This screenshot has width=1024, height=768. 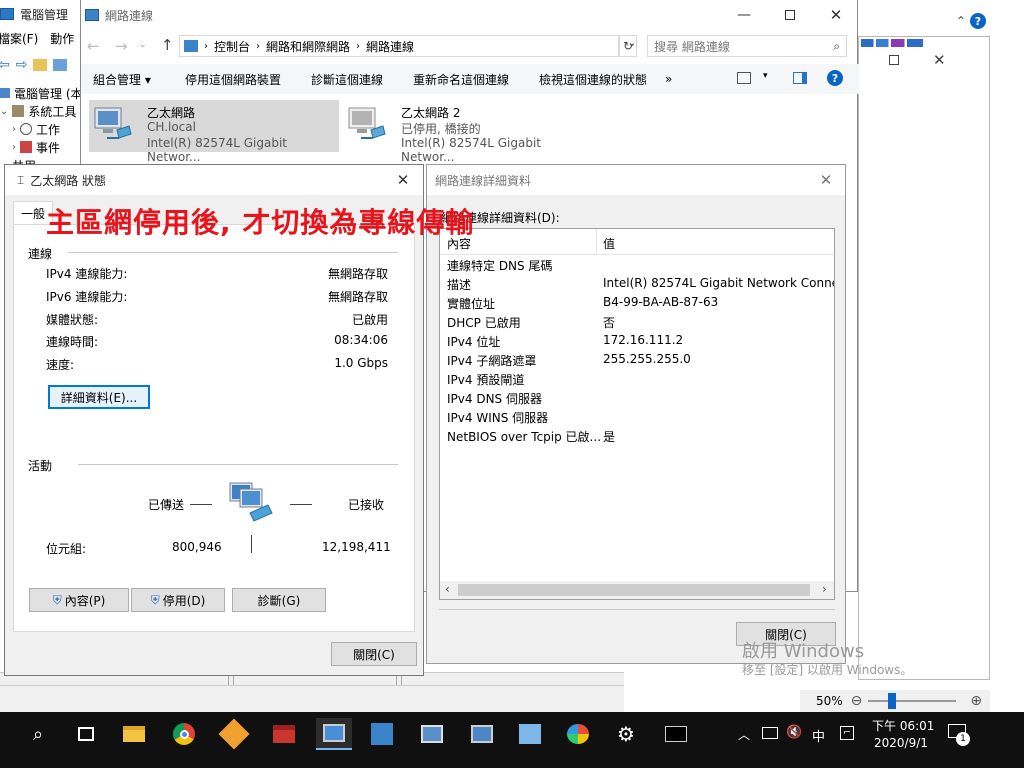 I want to click on horizontal-scrollbar: ‹ ›, so click(x=637, y=590).